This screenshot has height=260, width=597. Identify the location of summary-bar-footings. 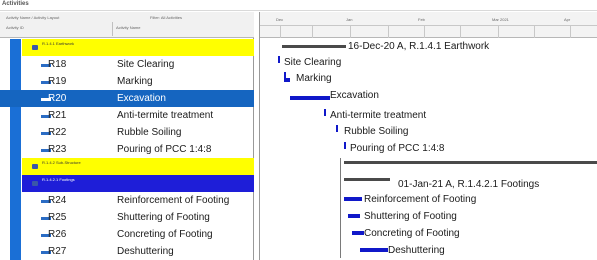
(367, 179).